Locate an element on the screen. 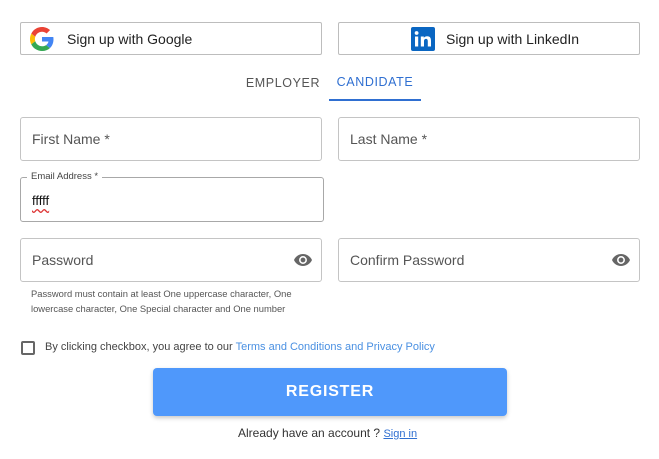 This screenshot has width=659, height=459. signin-prompt: Already have an account ? Sign in is located at coordinates (327, 433).